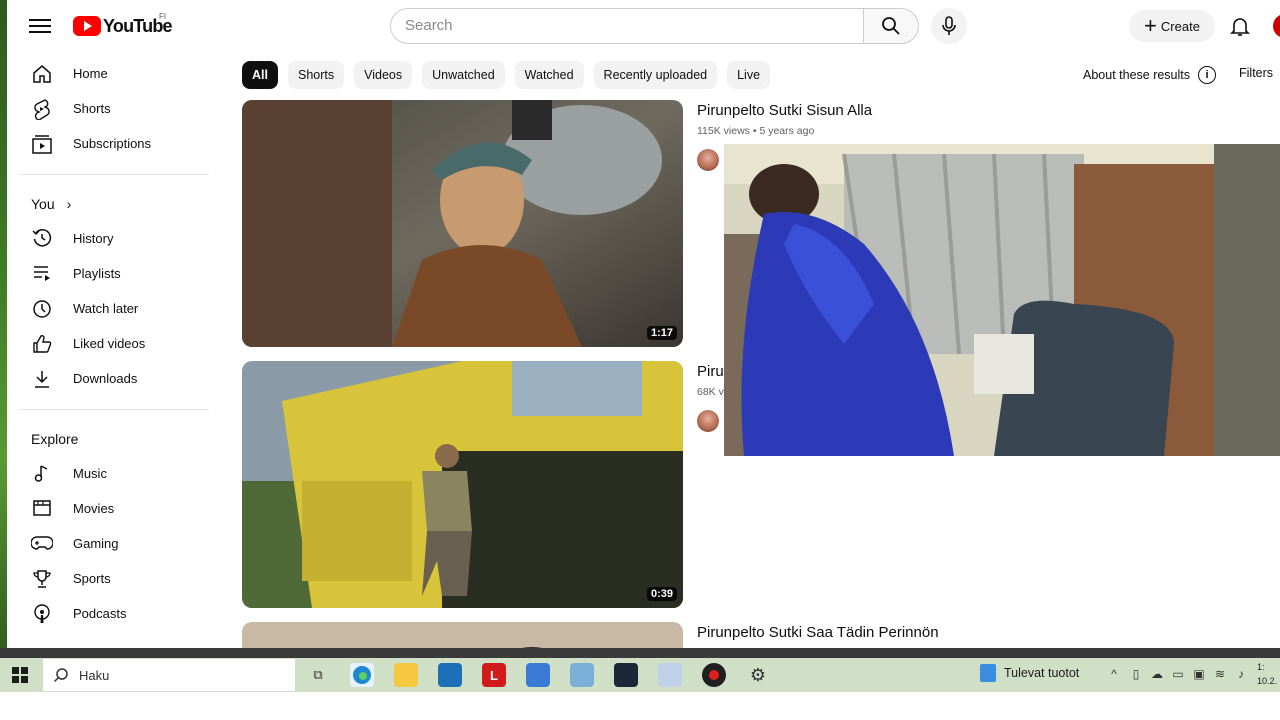 The width and height of the screenshot is (1280, 720). What do you see at coordinates (1267, 674) in the screenshot?
I see `taskbar-clock: 1: 10.2.` at bounding box center [1267, 674].